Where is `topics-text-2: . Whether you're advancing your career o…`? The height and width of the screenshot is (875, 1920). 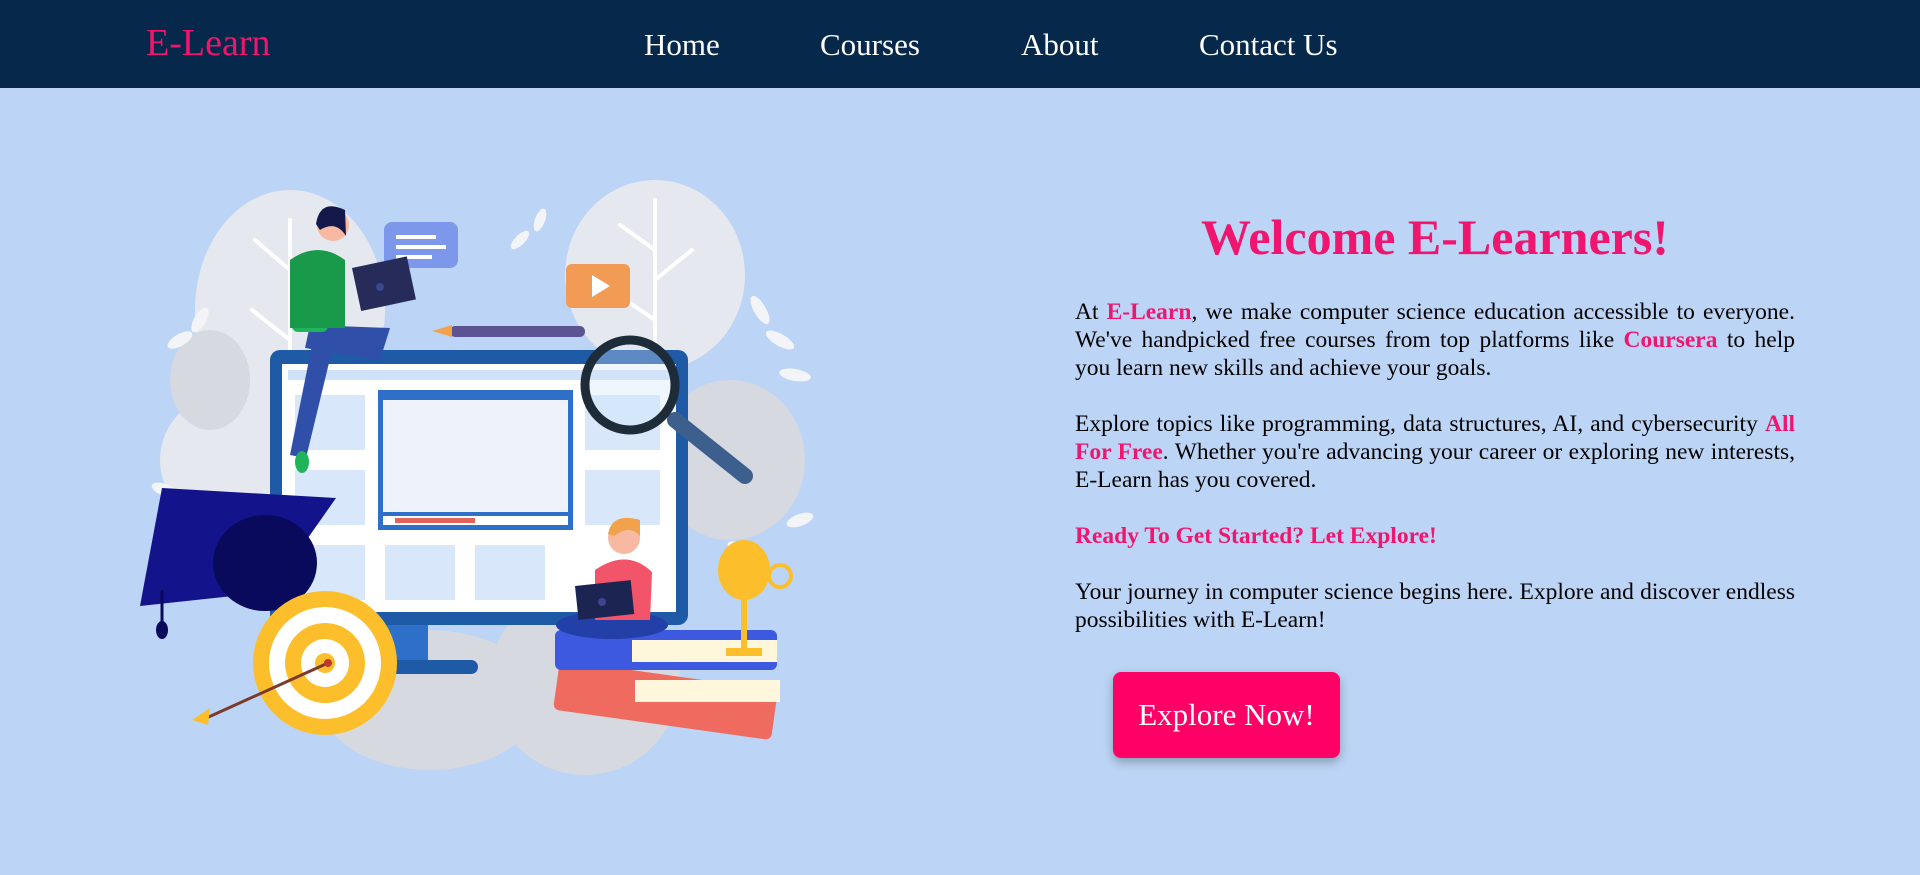
topics-text-2: . Whether you're advancing your career o… is located at coordinates (1435, 466).